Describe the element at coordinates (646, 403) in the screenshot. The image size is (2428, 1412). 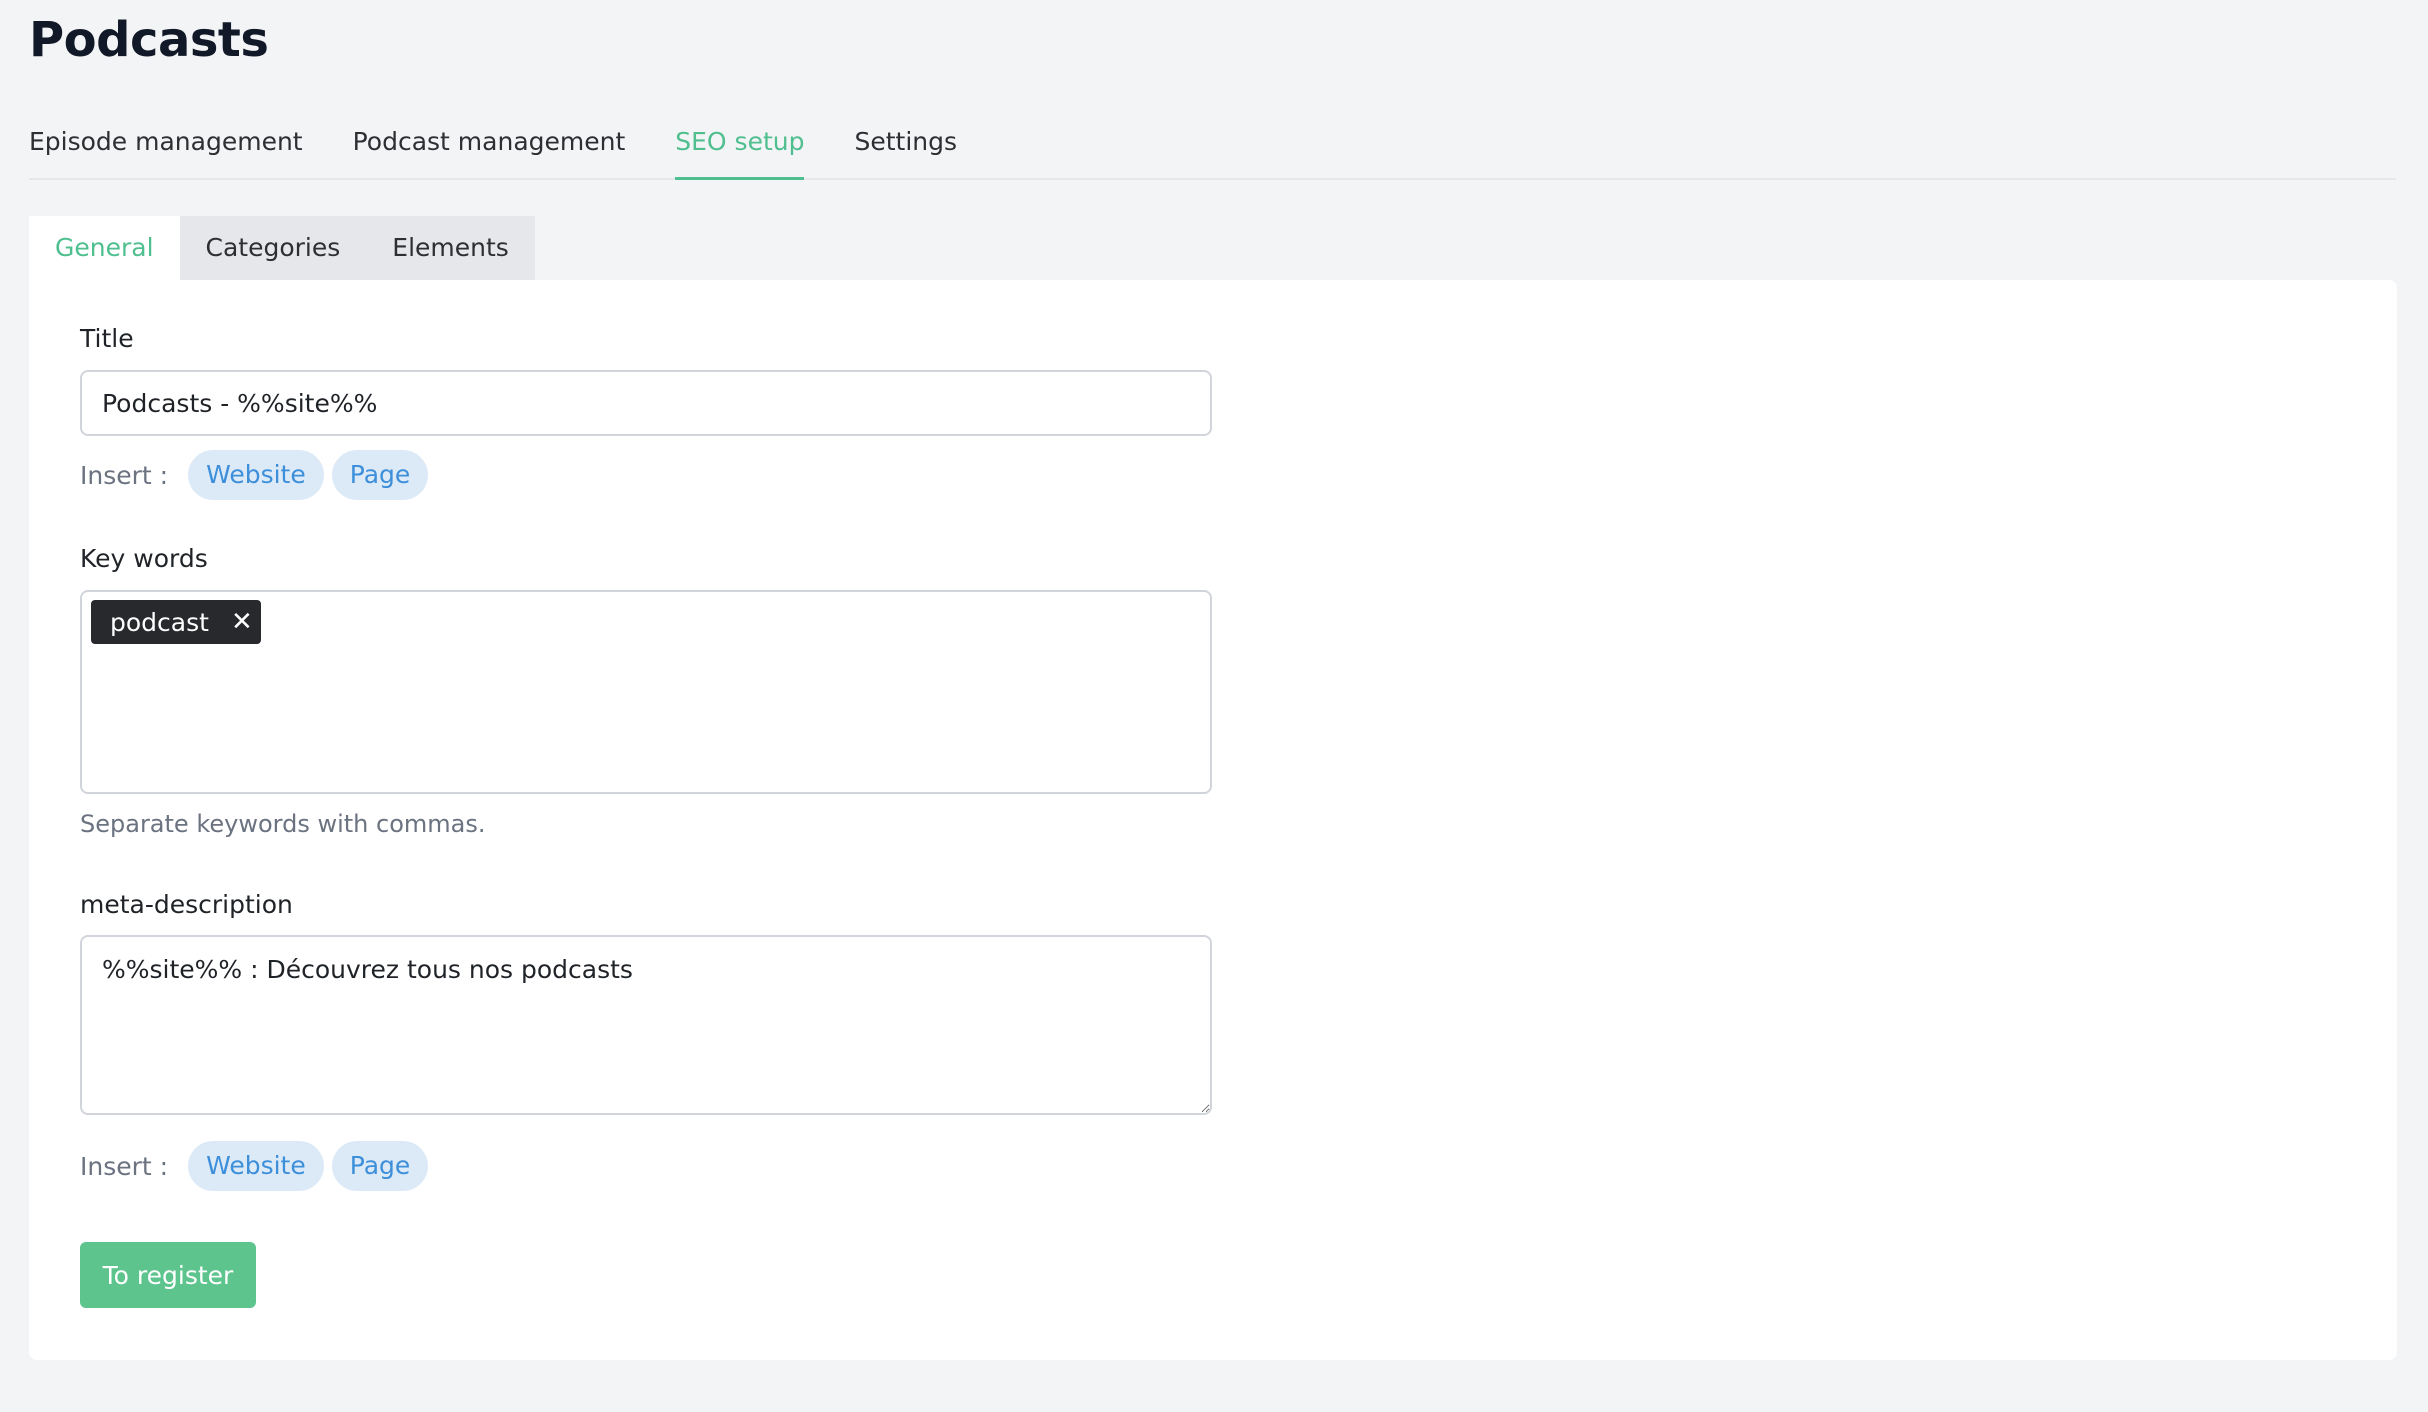
I see `title-input` at that location.